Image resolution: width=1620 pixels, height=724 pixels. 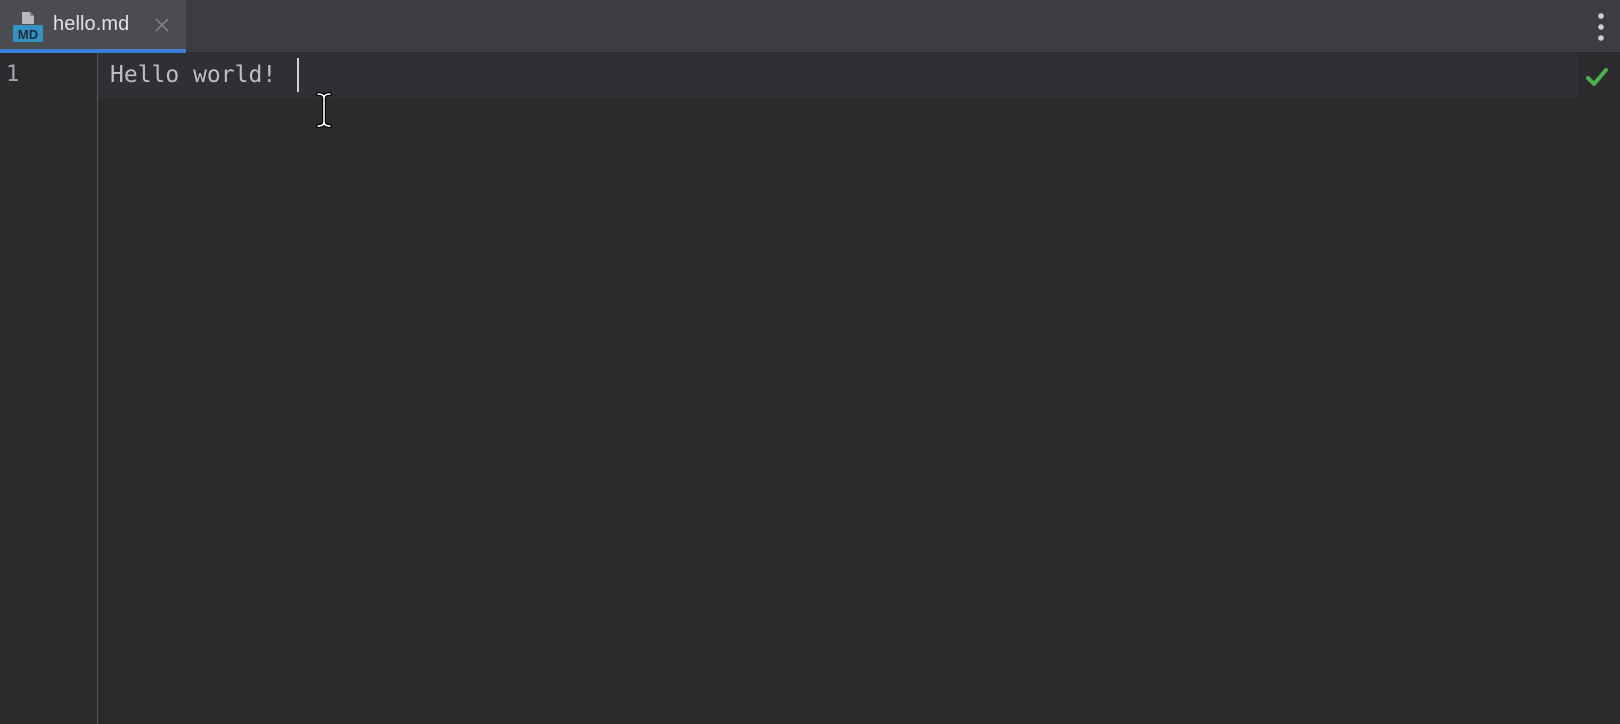 I want to click on tab-hello-md: MD hello.md, so click(x=93, y=26).